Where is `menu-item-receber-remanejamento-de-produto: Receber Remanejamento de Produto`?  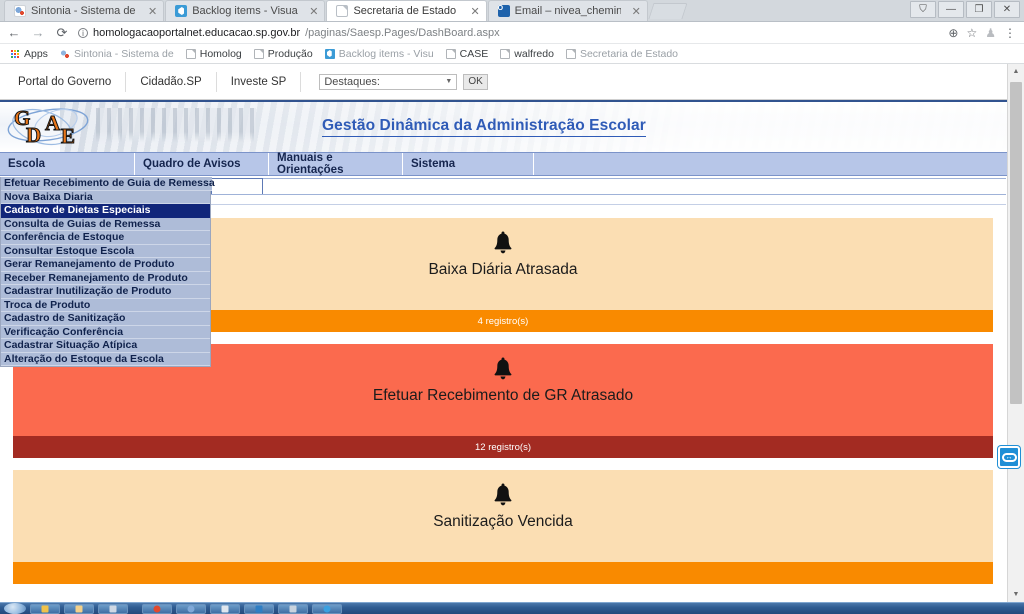 menu-item-receber-remanejamento-de-produto: Receber Remanejamento de Produto is located at coordinates (105, 278).